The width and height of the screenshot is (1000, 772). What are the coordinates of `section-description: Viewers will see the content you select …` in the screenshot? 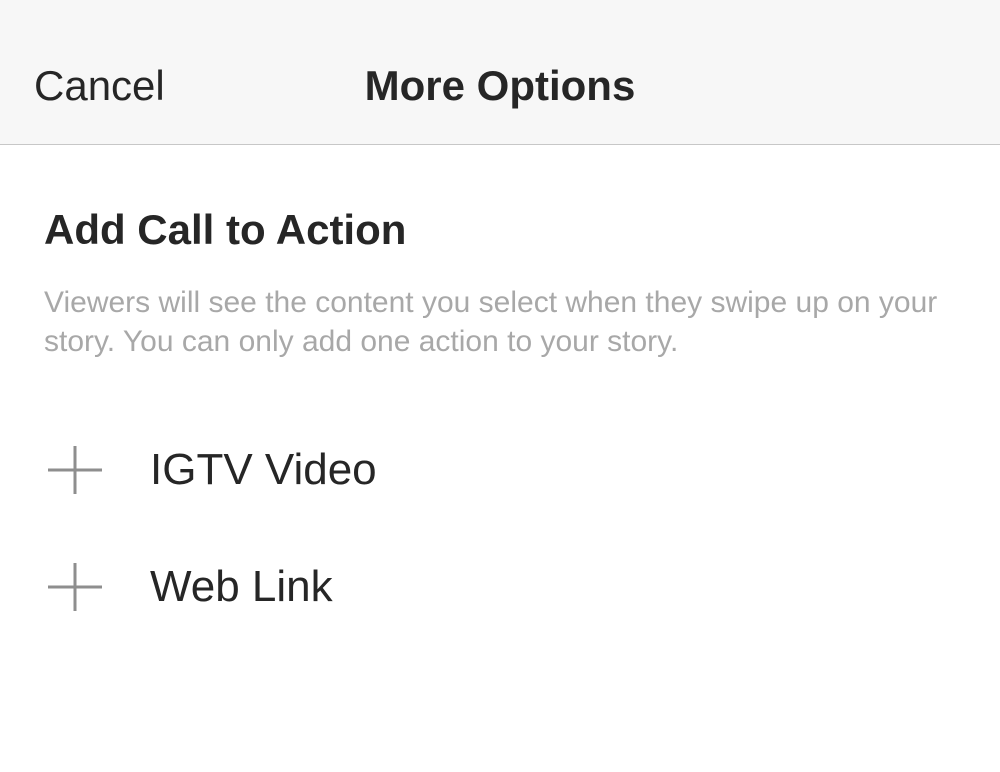 It's located at (491, 322).